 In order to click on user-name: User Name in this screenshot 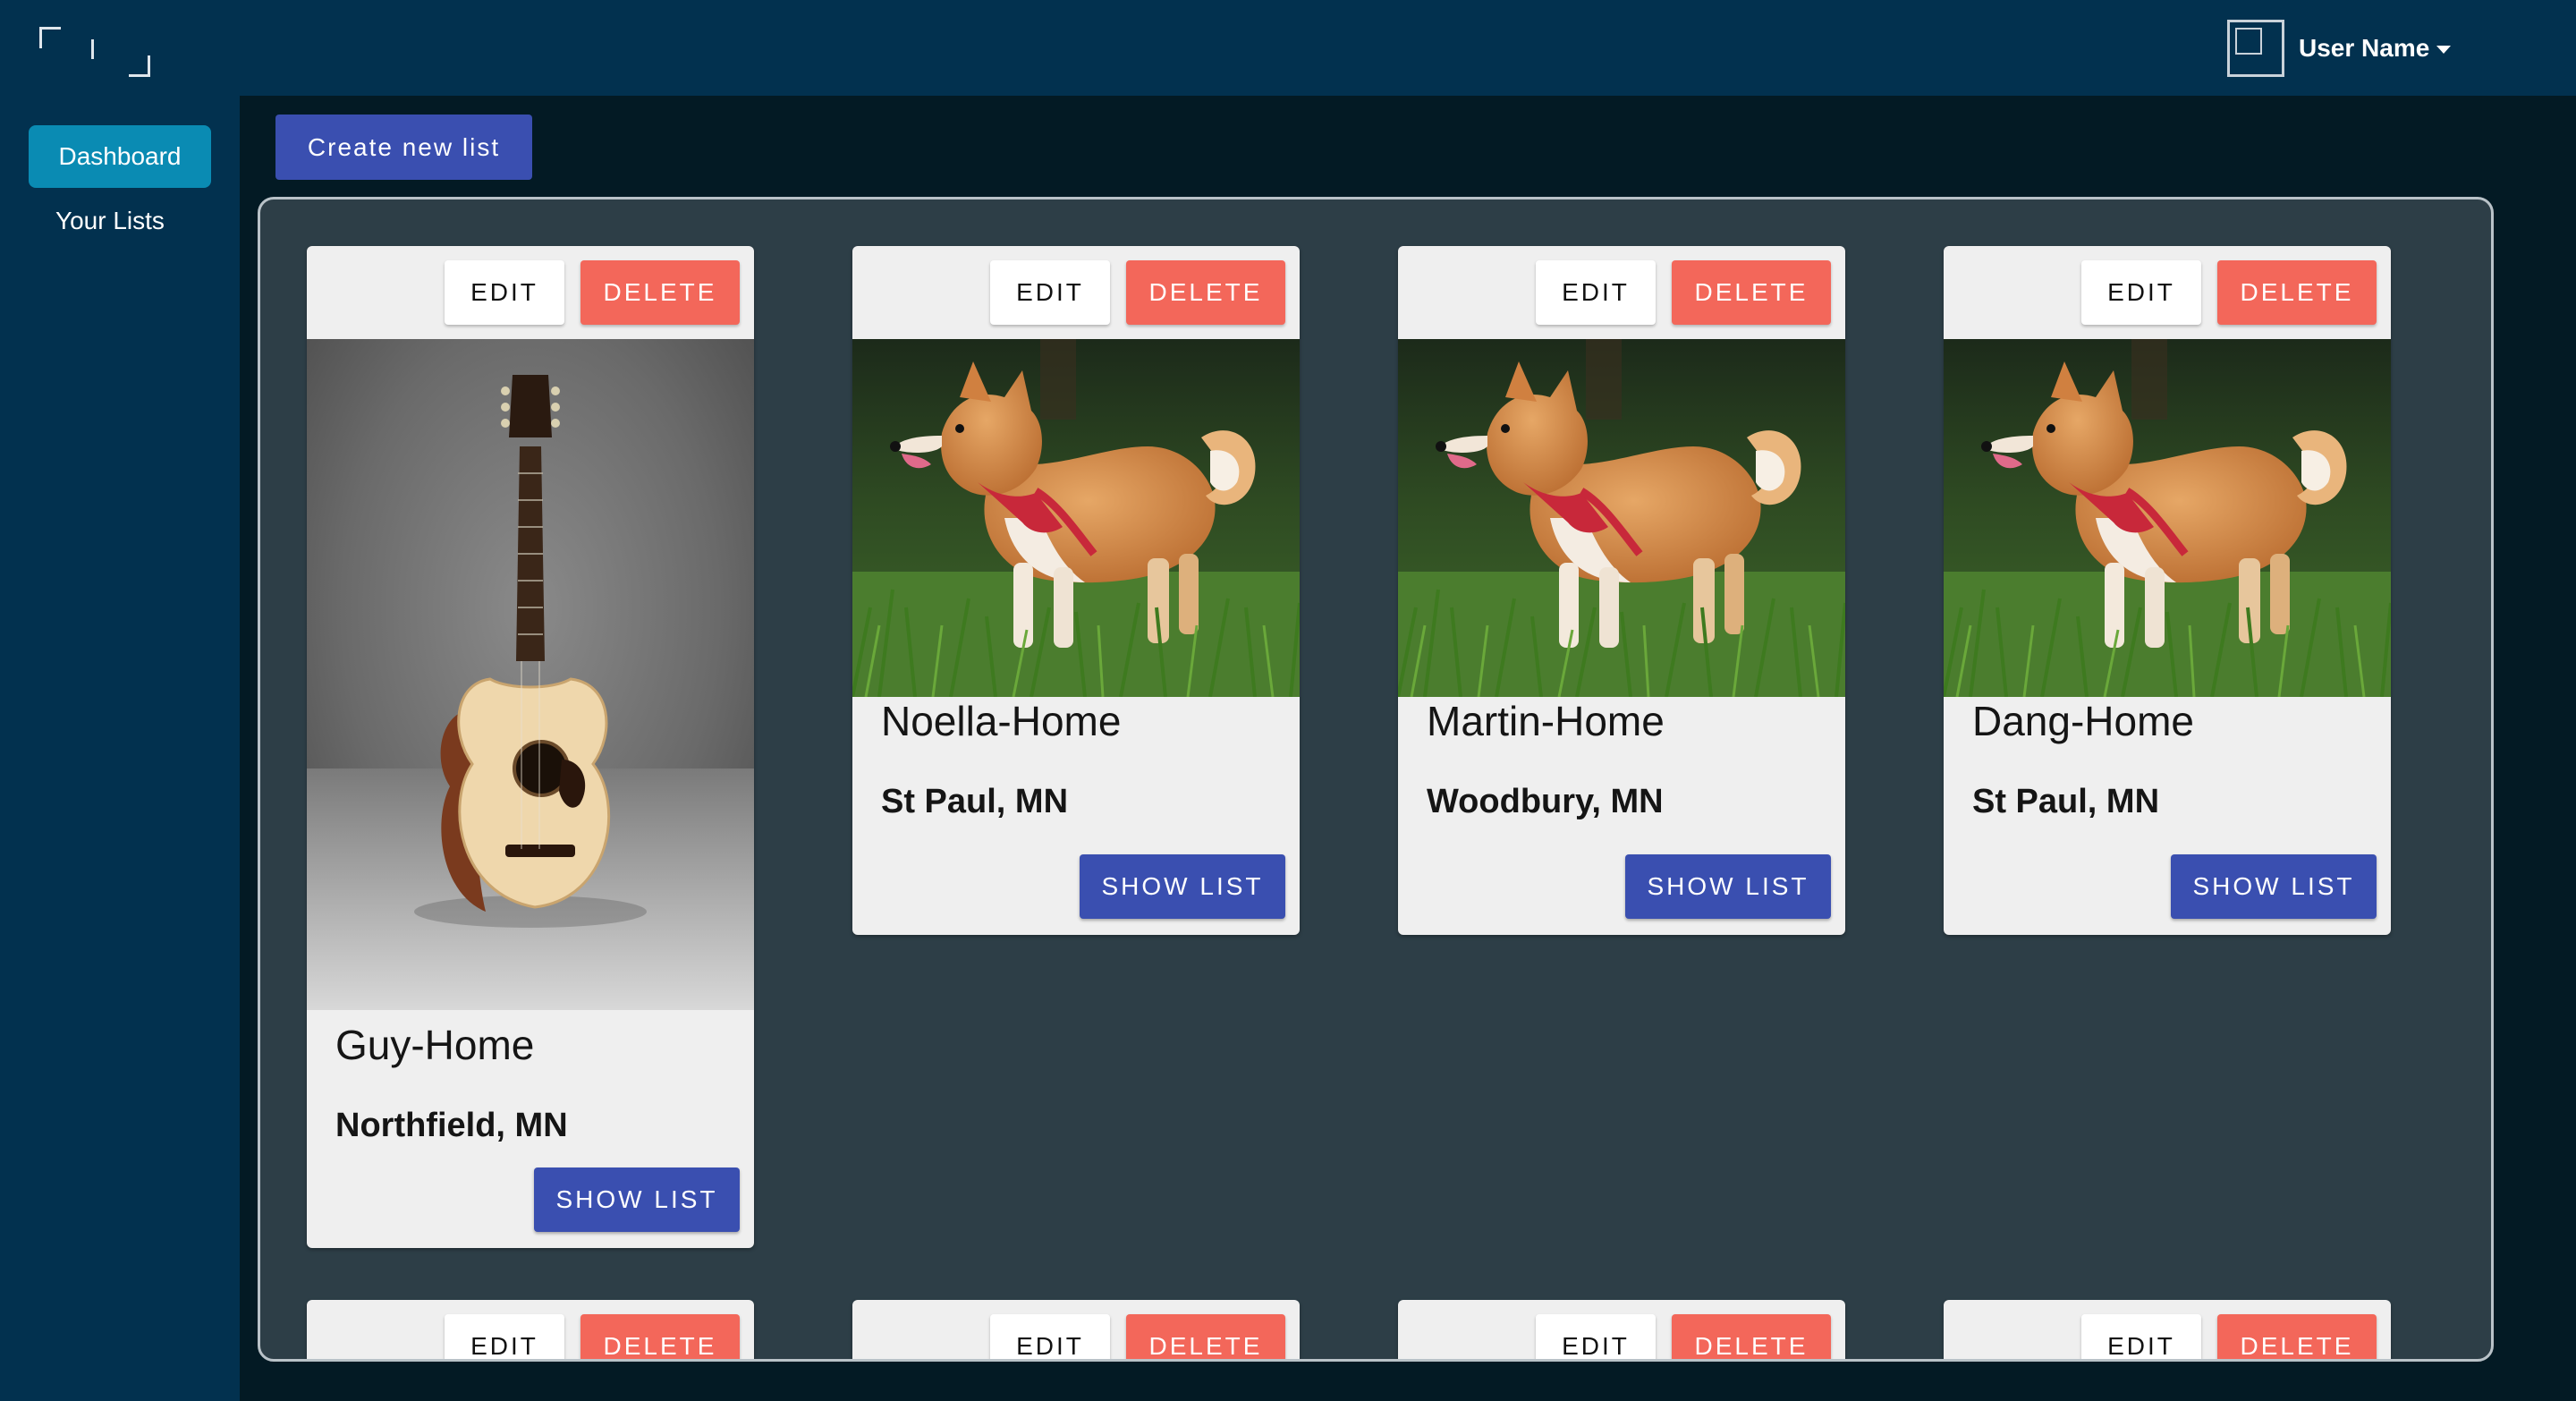, I will do `click(2364, 48)`.